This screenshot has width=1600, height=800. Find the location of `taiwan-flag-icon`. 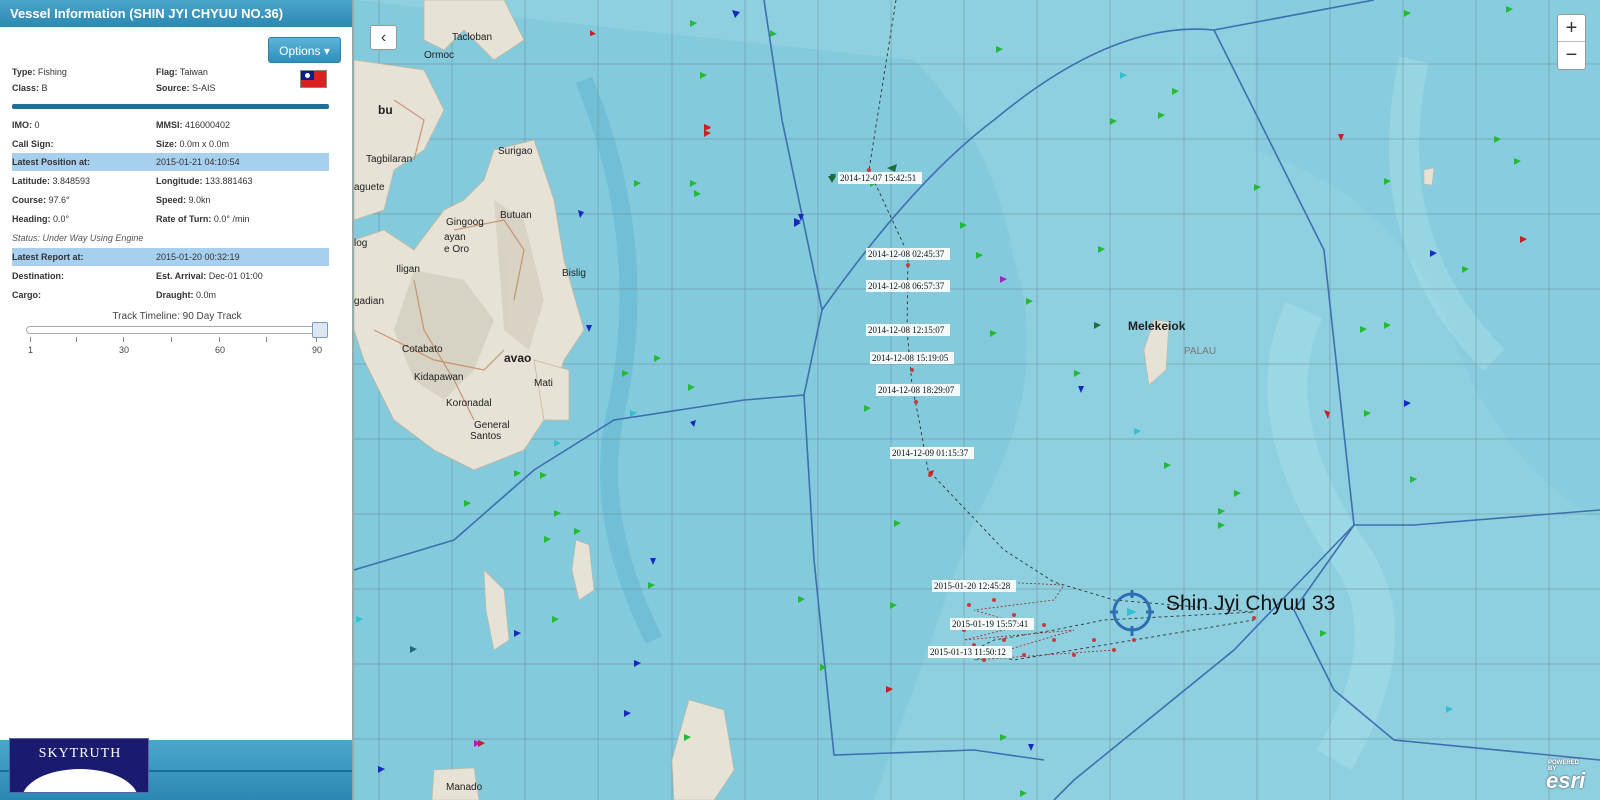

taiwan-flag-icon is located at coordinates (313, 79).